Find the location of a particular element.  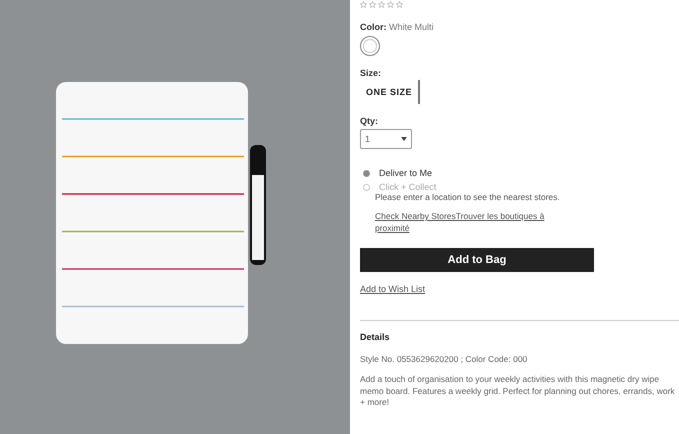

details-heading: Details is located at coordinates (375, 337).